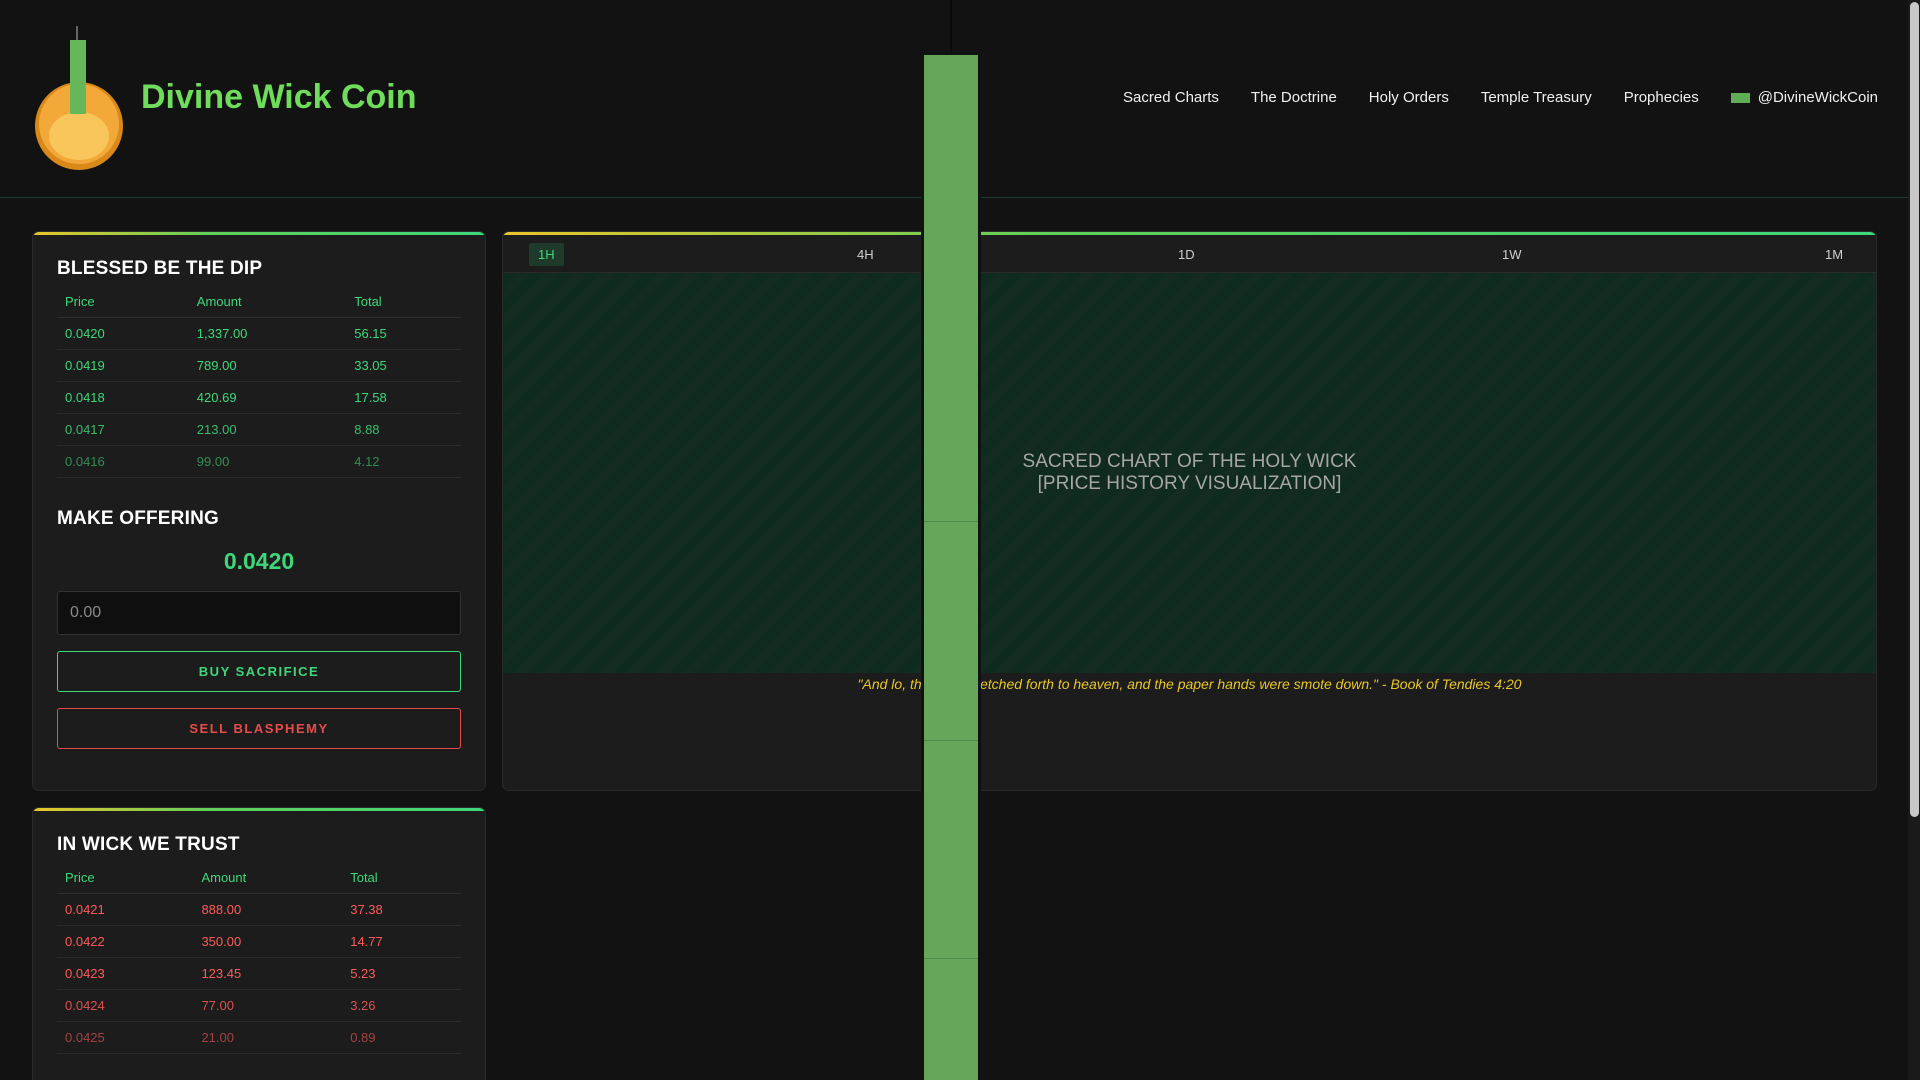 This screenshot has width=1920, height=1080. What do you see at coordinates (951, 26) in the screenshot?
I see `candle-wick` at bounding box center [951, 26].